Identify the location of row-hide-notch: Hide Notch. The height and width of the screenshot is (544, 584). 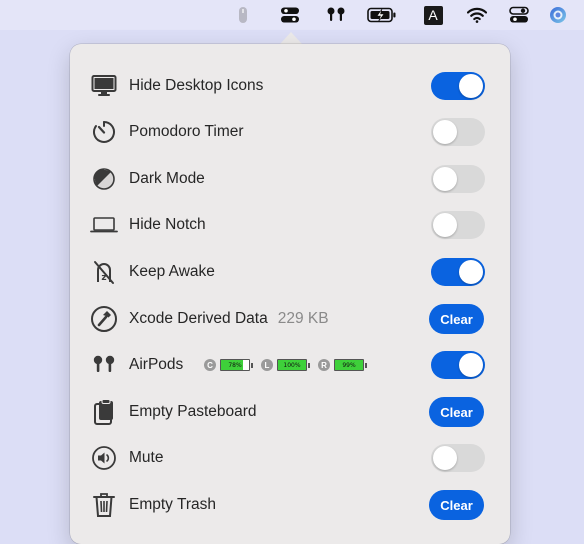
(290, 225).